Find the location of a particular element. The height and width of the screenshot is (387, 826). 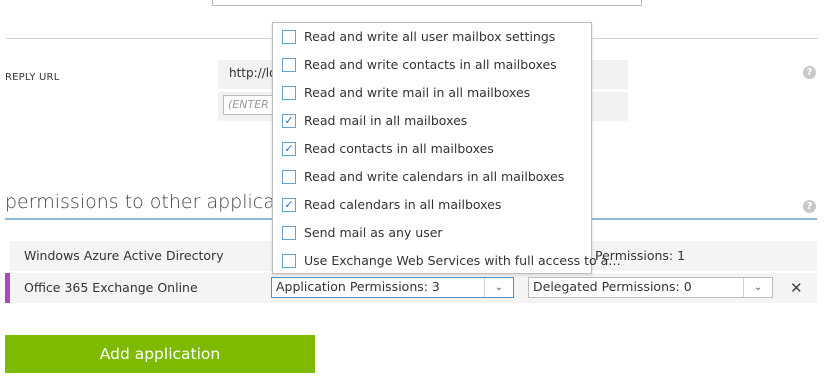

remove-application-button: ✕ is located at coordinates (796, 288).